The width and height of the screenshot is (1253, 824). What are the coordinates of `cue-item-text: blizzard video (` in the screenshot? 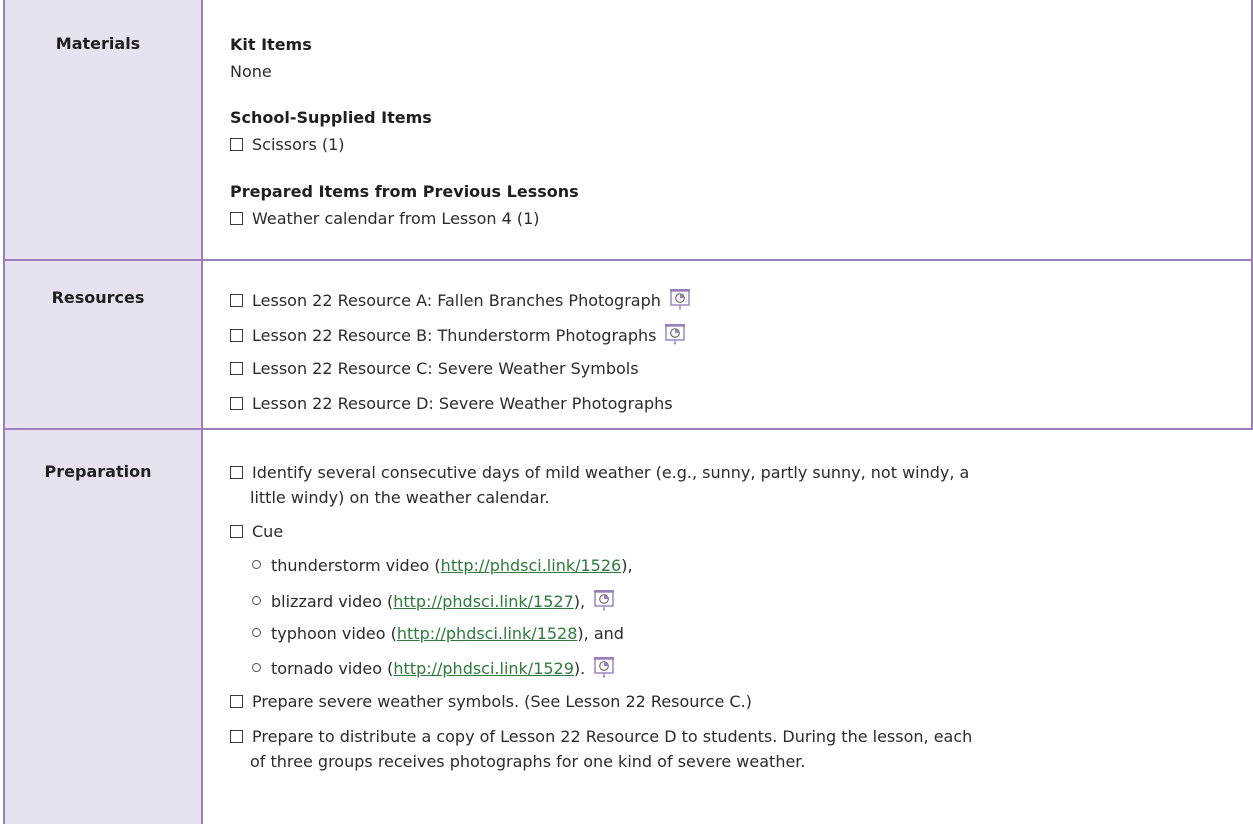 It's located at (332, 601).